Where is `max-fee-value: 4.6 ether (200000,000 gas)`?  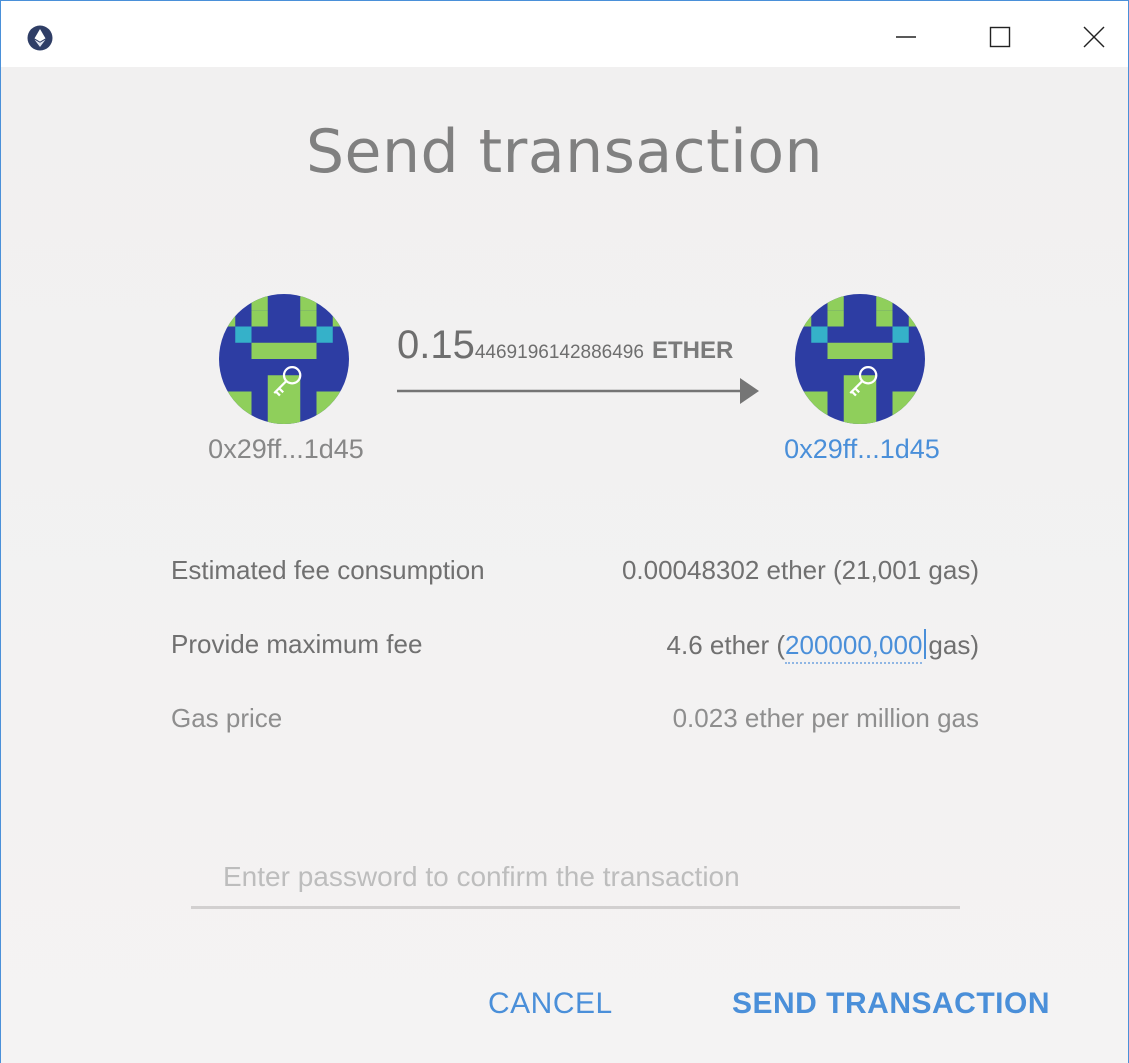 max-fee-value: 4.6 ether (200000,000 gas) is located at coordinates (823, 646).